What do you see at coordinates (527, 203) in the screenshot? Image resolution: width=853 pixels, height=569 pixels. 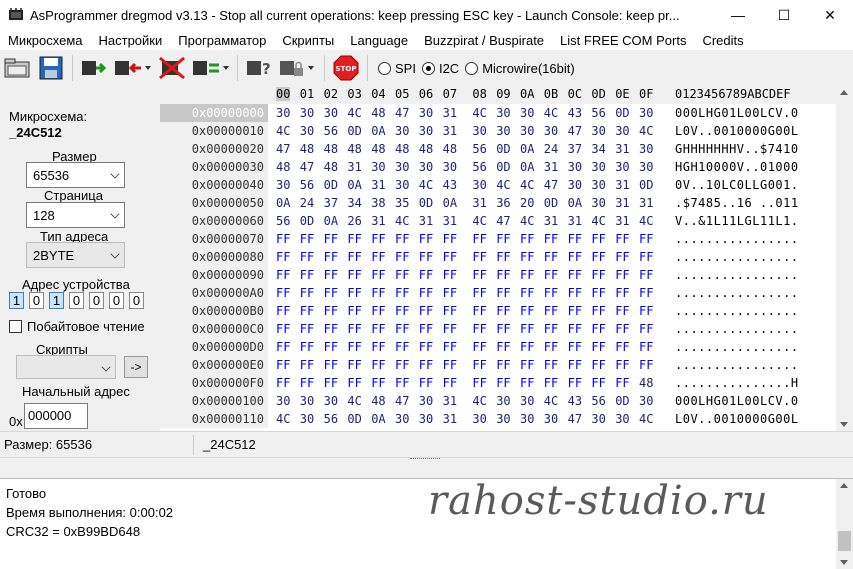 I see `hex-byte: 20` at bounding box center [527, 203].